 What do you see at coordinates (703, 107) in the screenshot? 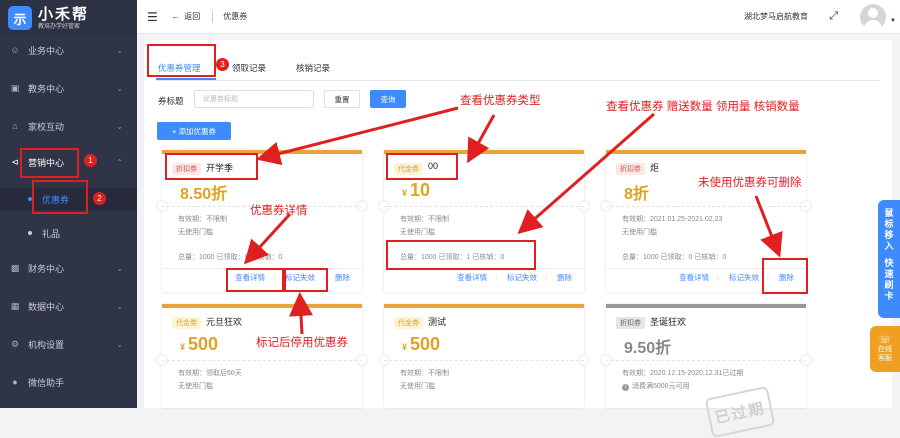
I see `annotation-text: 查看优惠券 赠送数量 领用量 核销数量` at bounding box center [703, 107].